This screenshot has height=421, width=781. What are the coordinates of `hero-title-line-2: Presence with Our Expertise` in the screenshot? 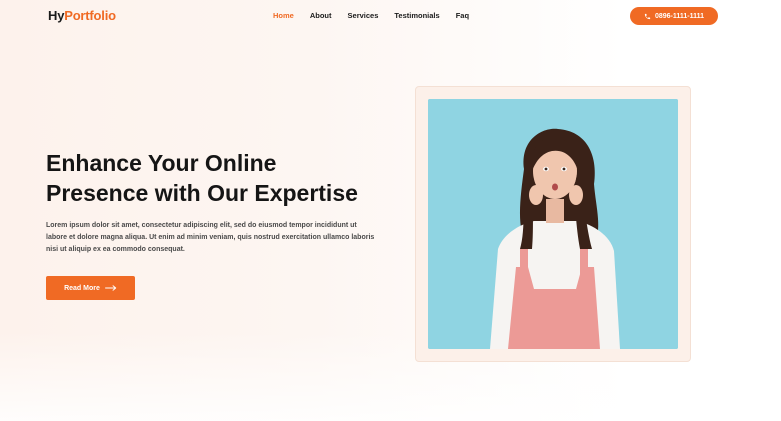 It's located at (202, 193).